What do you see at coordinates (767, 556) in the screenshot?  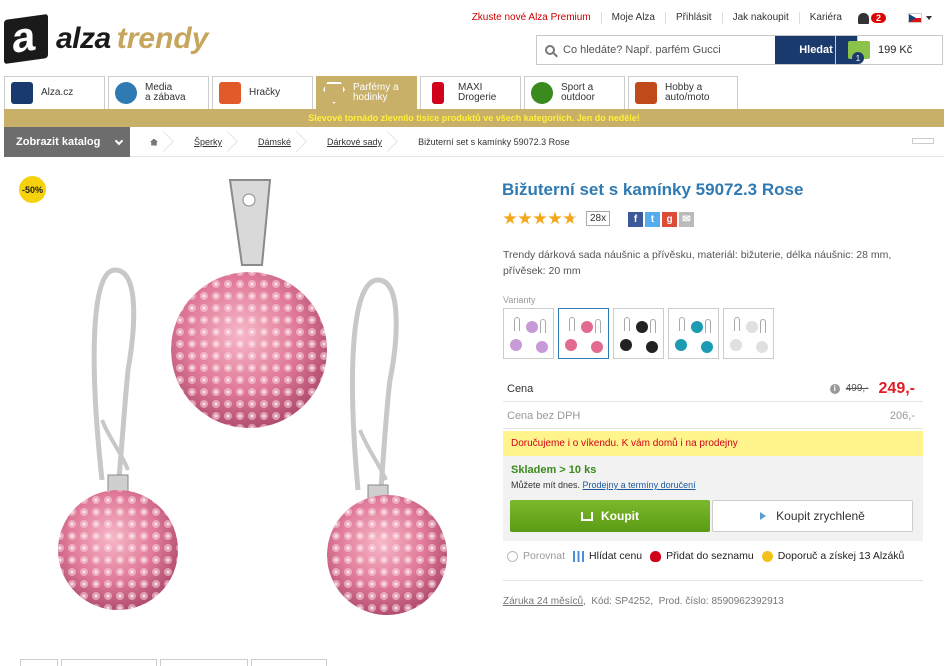 I see `smiley-icon` at bounding box center [767, 556].